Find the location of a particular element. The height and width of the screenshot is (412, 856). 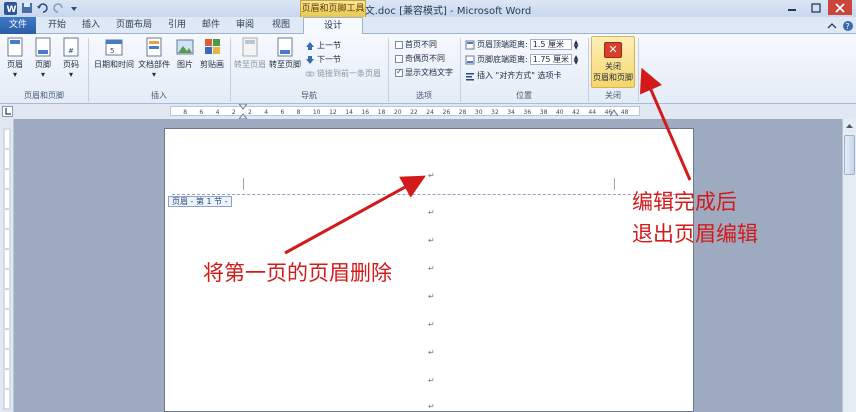

annotation-delete-header: 将第一页的页眉删除 is located at coordinates (297, 273).